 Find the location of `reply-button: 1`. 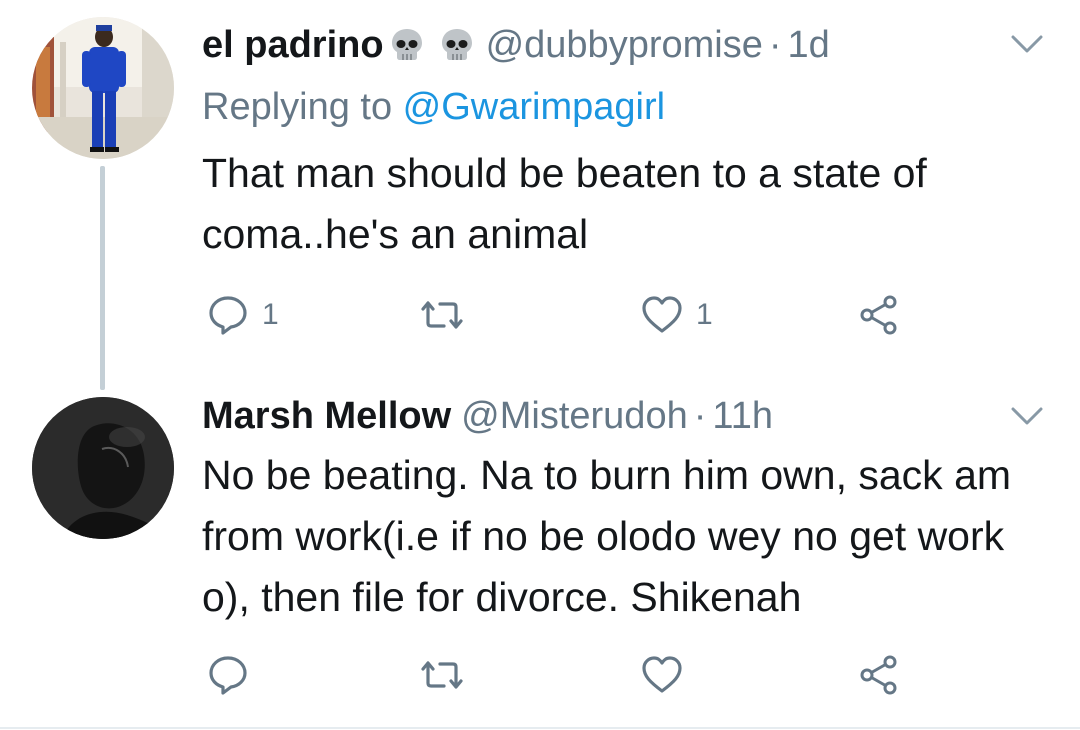

reply-button: 1 is located at coordinates (242, 315).